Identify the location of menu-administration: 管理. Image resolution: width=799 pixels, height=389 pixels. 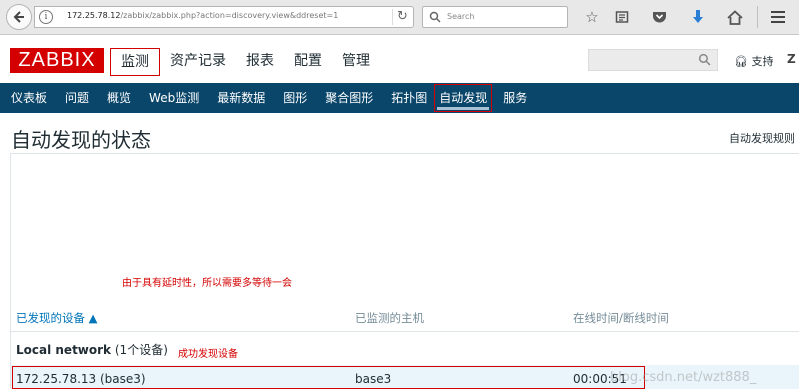
(356, 62).